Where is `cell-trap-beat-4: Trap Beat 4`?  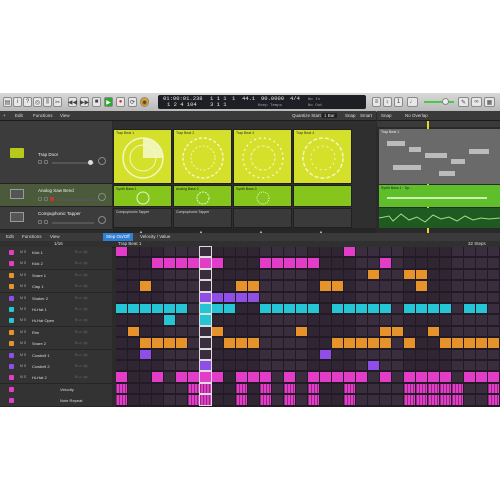
cell-trap-beat-4: Trap Beat 4 is located at coordinates (322, 156).